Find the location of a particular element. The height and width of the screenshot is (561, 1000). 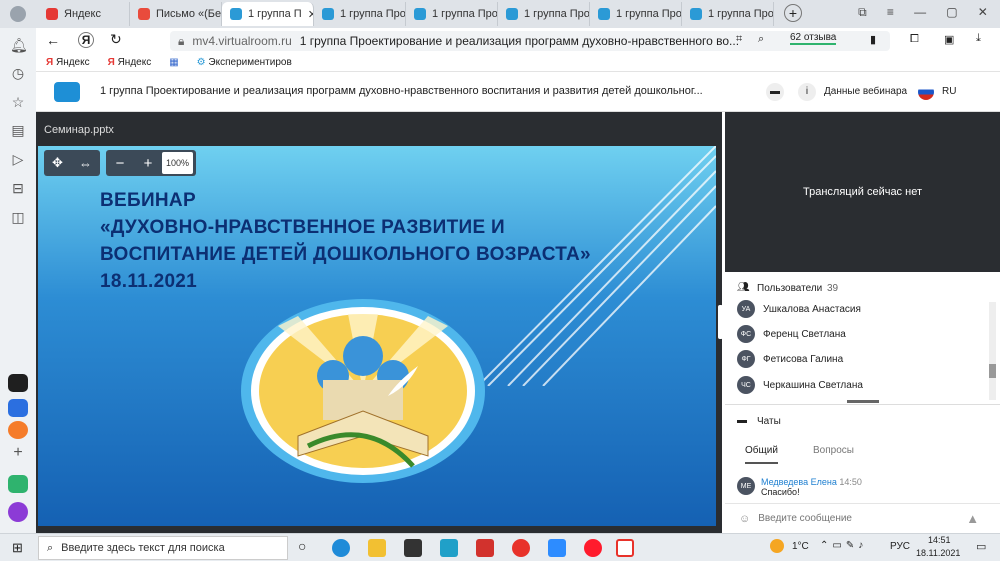

star-icon: ☆ is located at coordinates (18, 102).